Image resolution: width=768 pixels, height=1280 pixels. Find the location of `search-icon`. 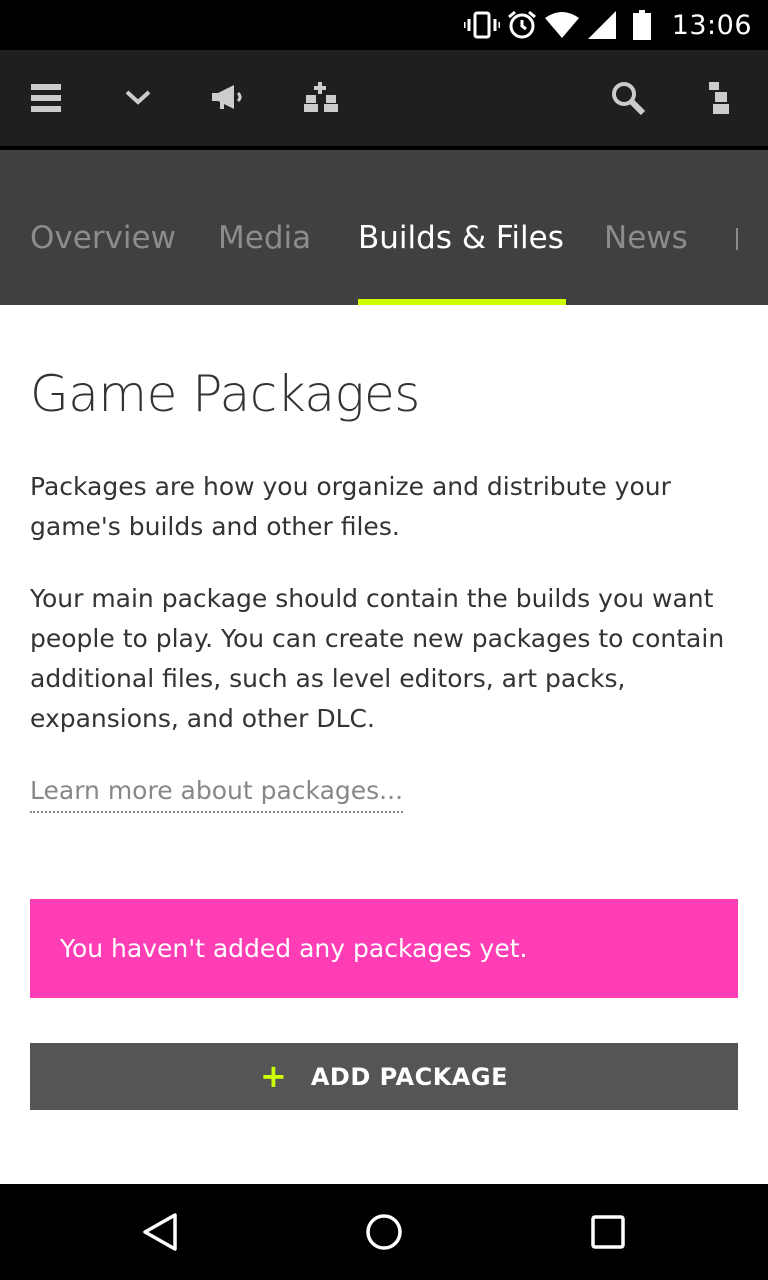

search-icon is located at coordinates (628, 98).